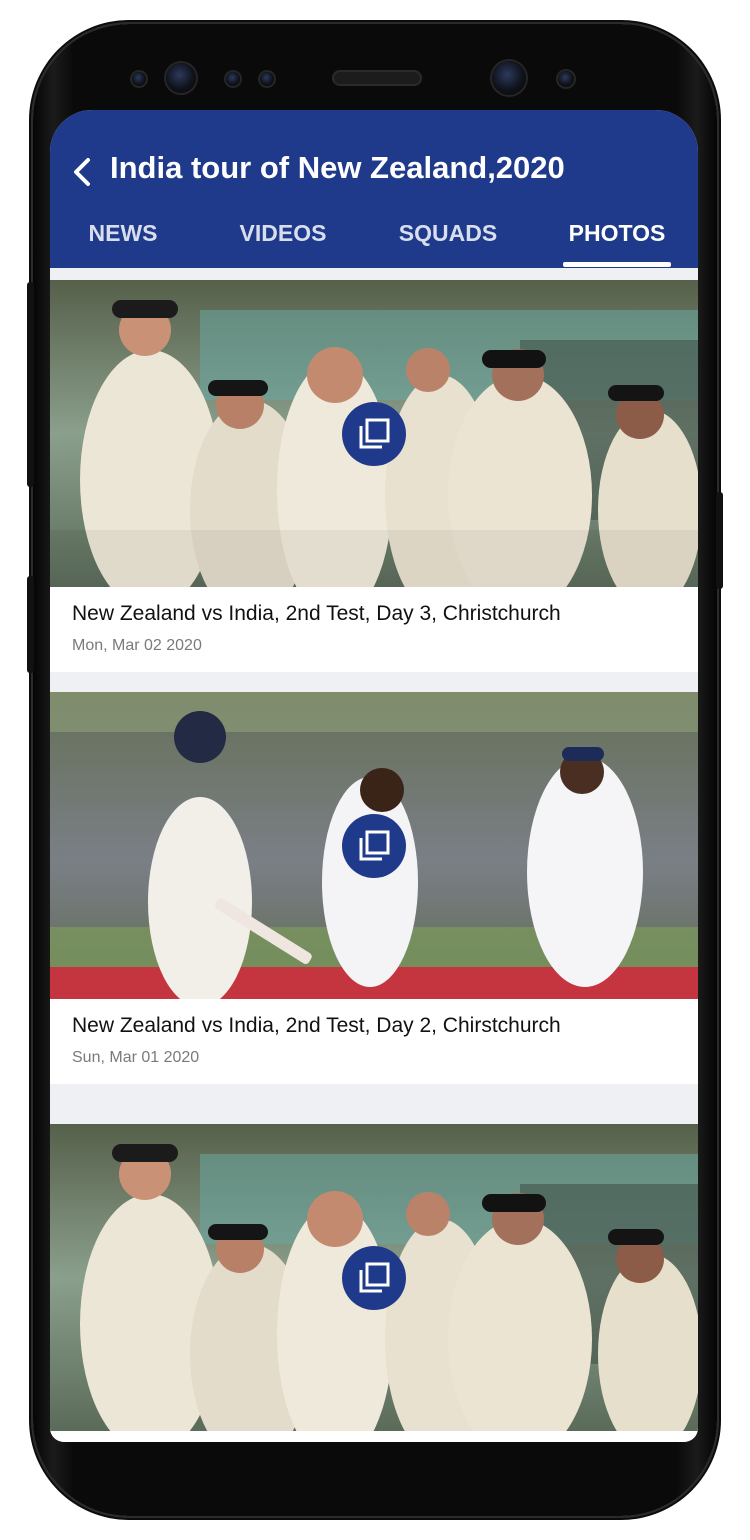  What do you see at coordinates (509, 78) in the screenshot?
I see `front-camera-icon` at bounding box center [509, 78].